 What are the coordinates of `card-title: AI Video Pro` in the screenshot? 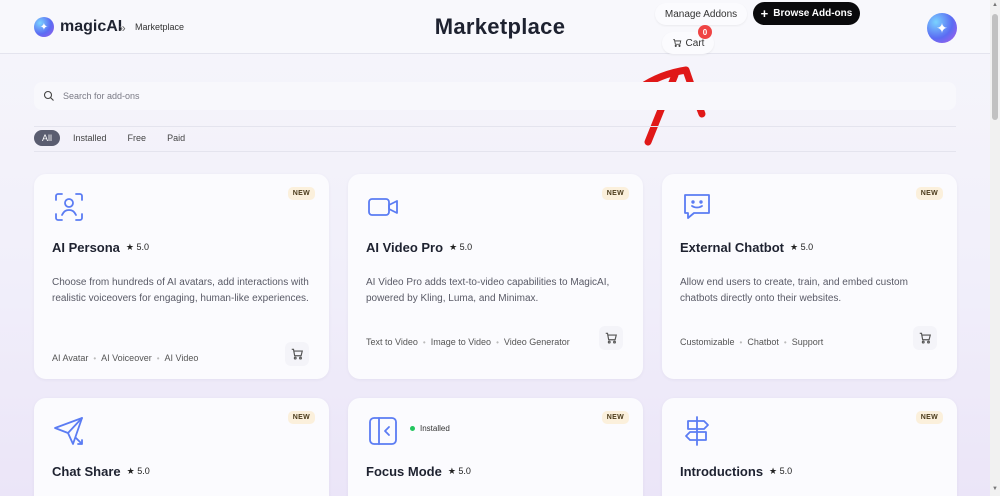 It's located at (405, 247).